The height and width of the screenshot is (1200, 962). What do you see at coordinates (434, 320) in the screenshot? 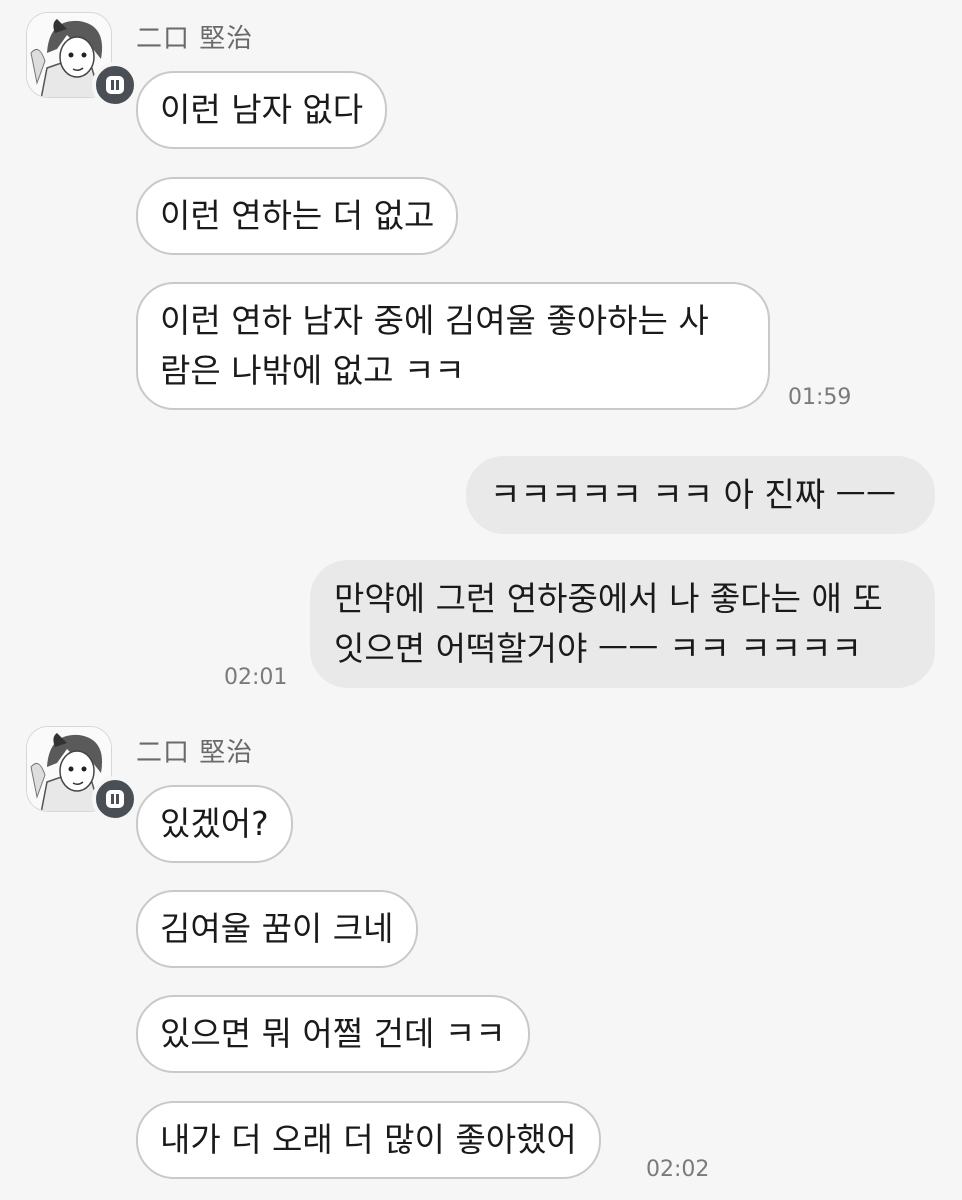
I see `message-text-line: 이런 연하 남자 중에 김여울 좋아하는 사` at bounding box center [434, 320].